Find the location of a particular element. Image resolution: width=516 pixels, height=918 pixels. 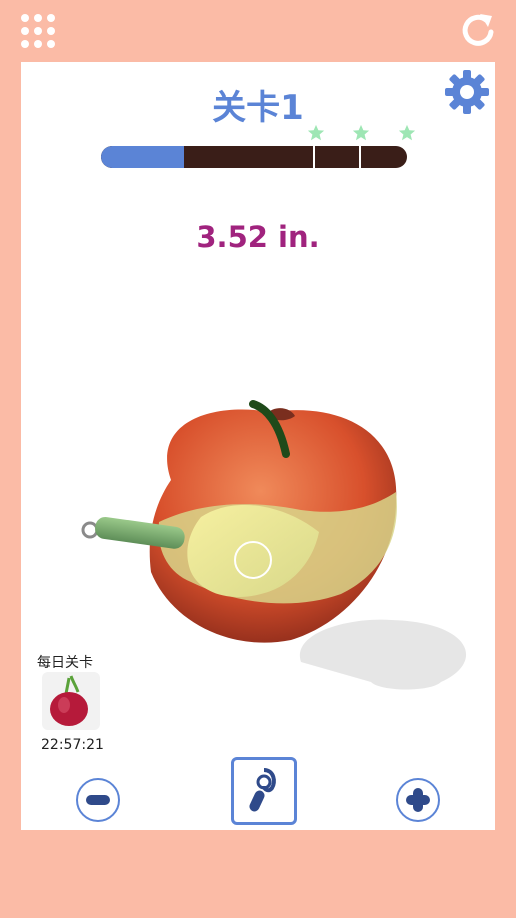

peeler-tool-button is located at coordinates (264, 791).